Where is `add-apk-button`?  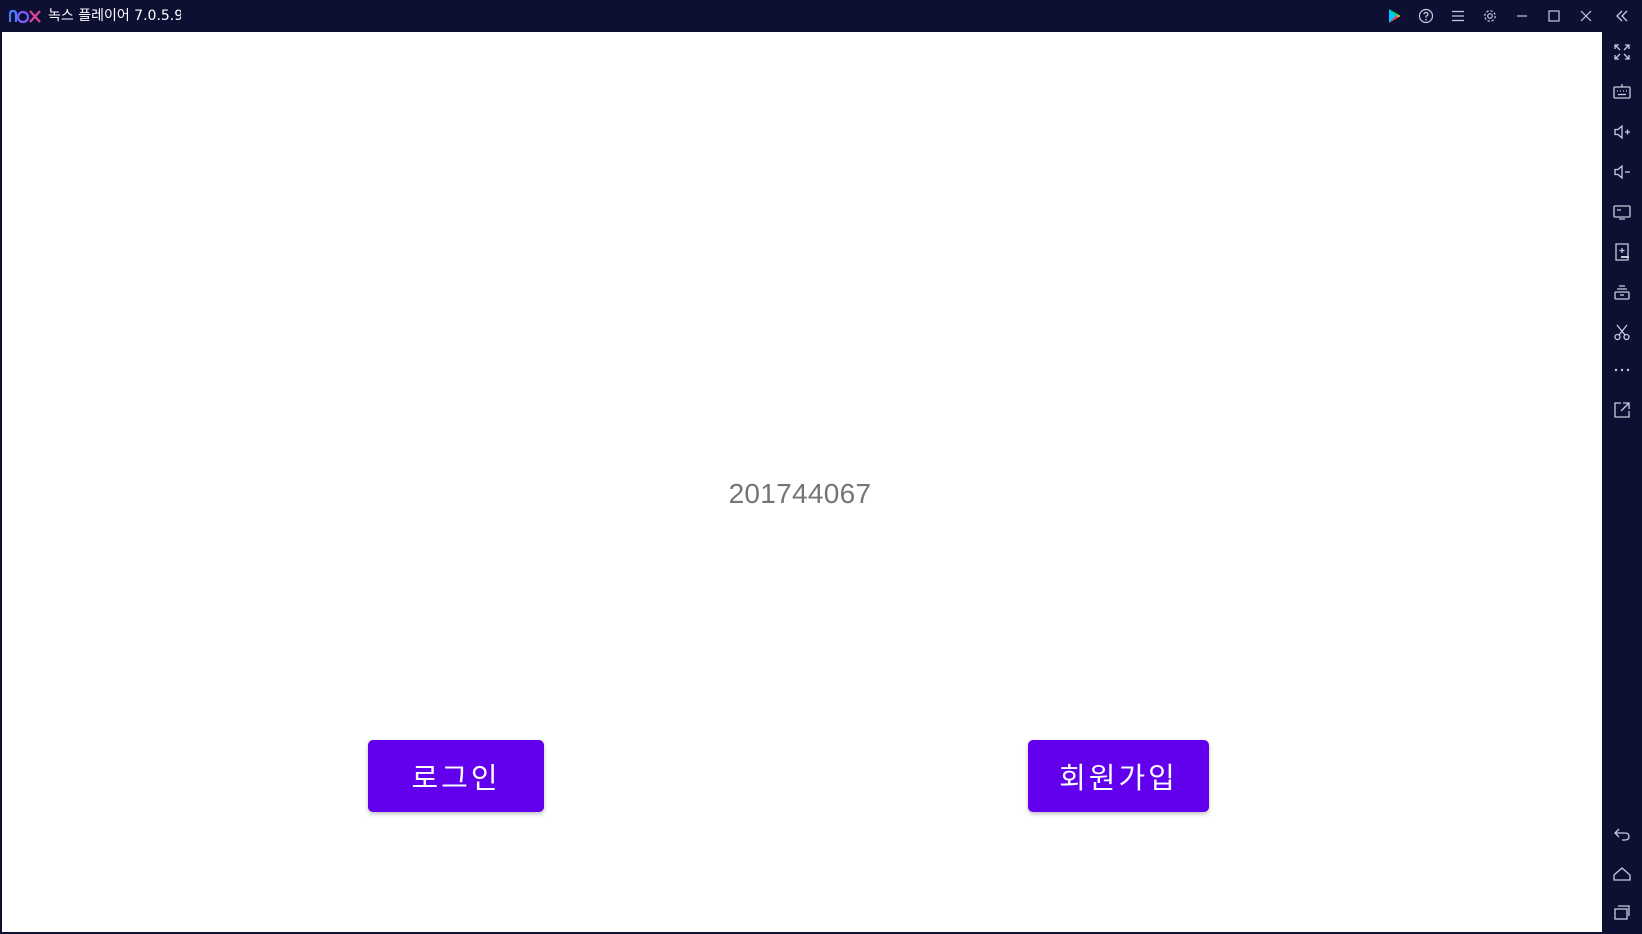
add-apk-button is located at coordinates (1622, 252).